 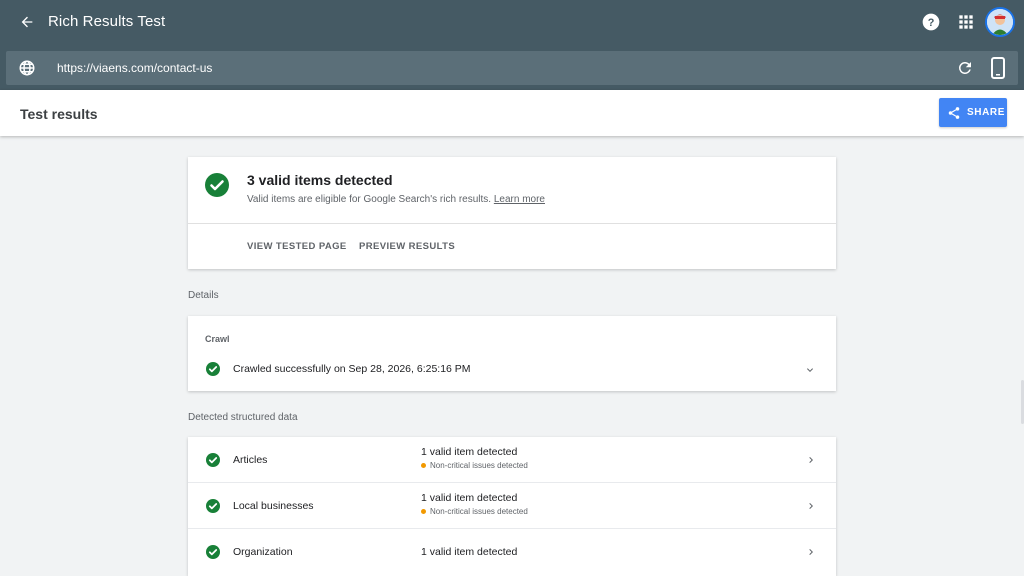 What do you see at coordinates (263, 552) in the screenshot?
I see `item-name: Organization` at bounding box center [263, 552].